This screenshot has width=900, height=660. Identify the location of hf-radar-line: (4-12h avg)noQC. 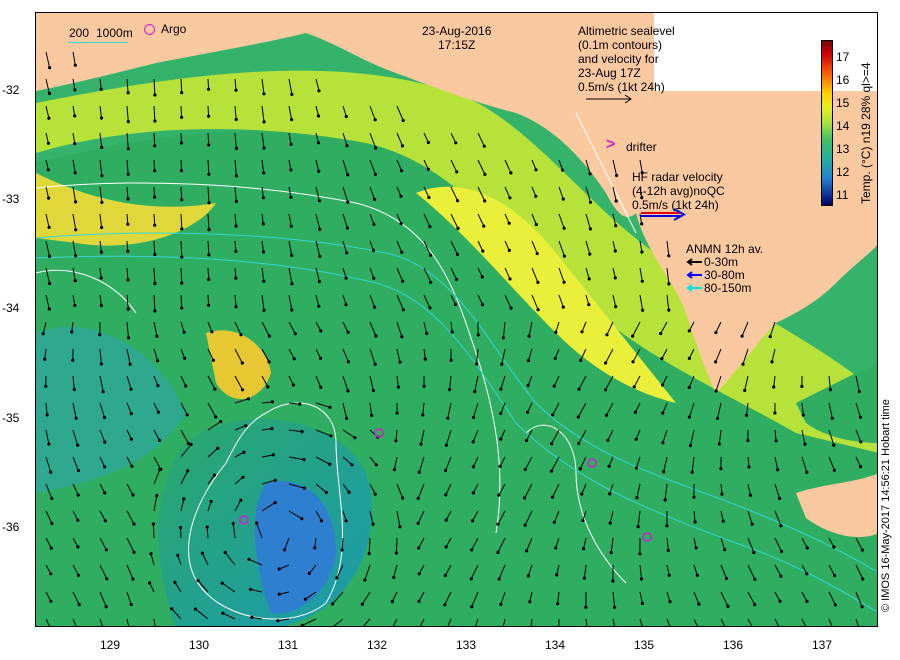
(678, 191).